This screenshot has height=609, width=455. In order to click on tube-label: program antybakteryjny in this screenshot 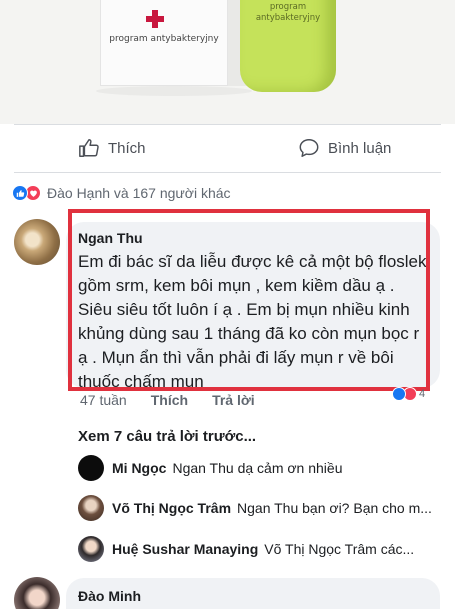, I will do `click(288, 12)`.